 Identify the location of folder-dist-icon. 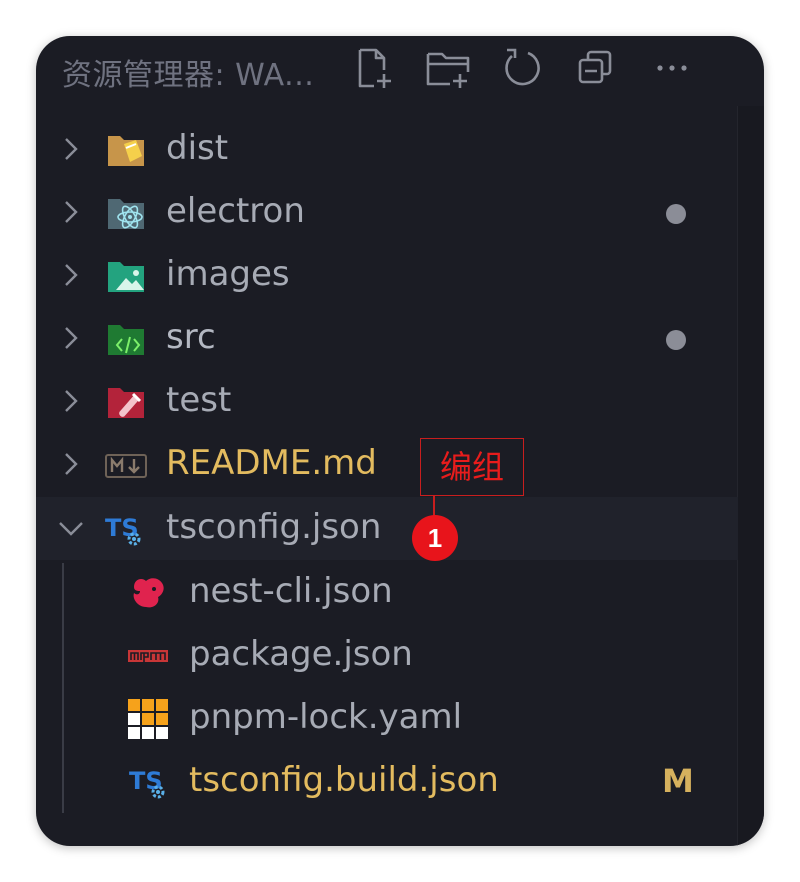
(126, 151).